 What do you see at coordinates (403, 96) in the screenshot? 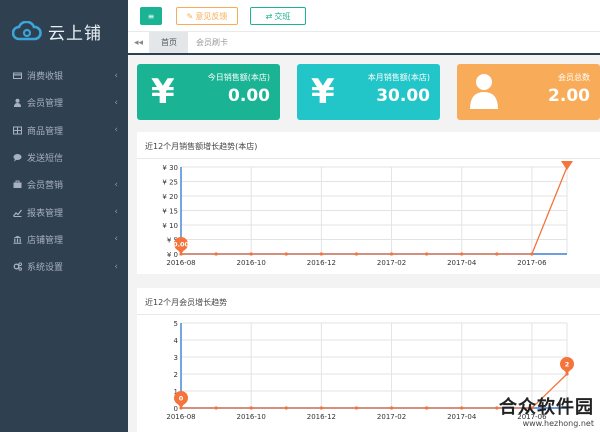
I see `card-value: 30.00` at bounding box center [403, 96].